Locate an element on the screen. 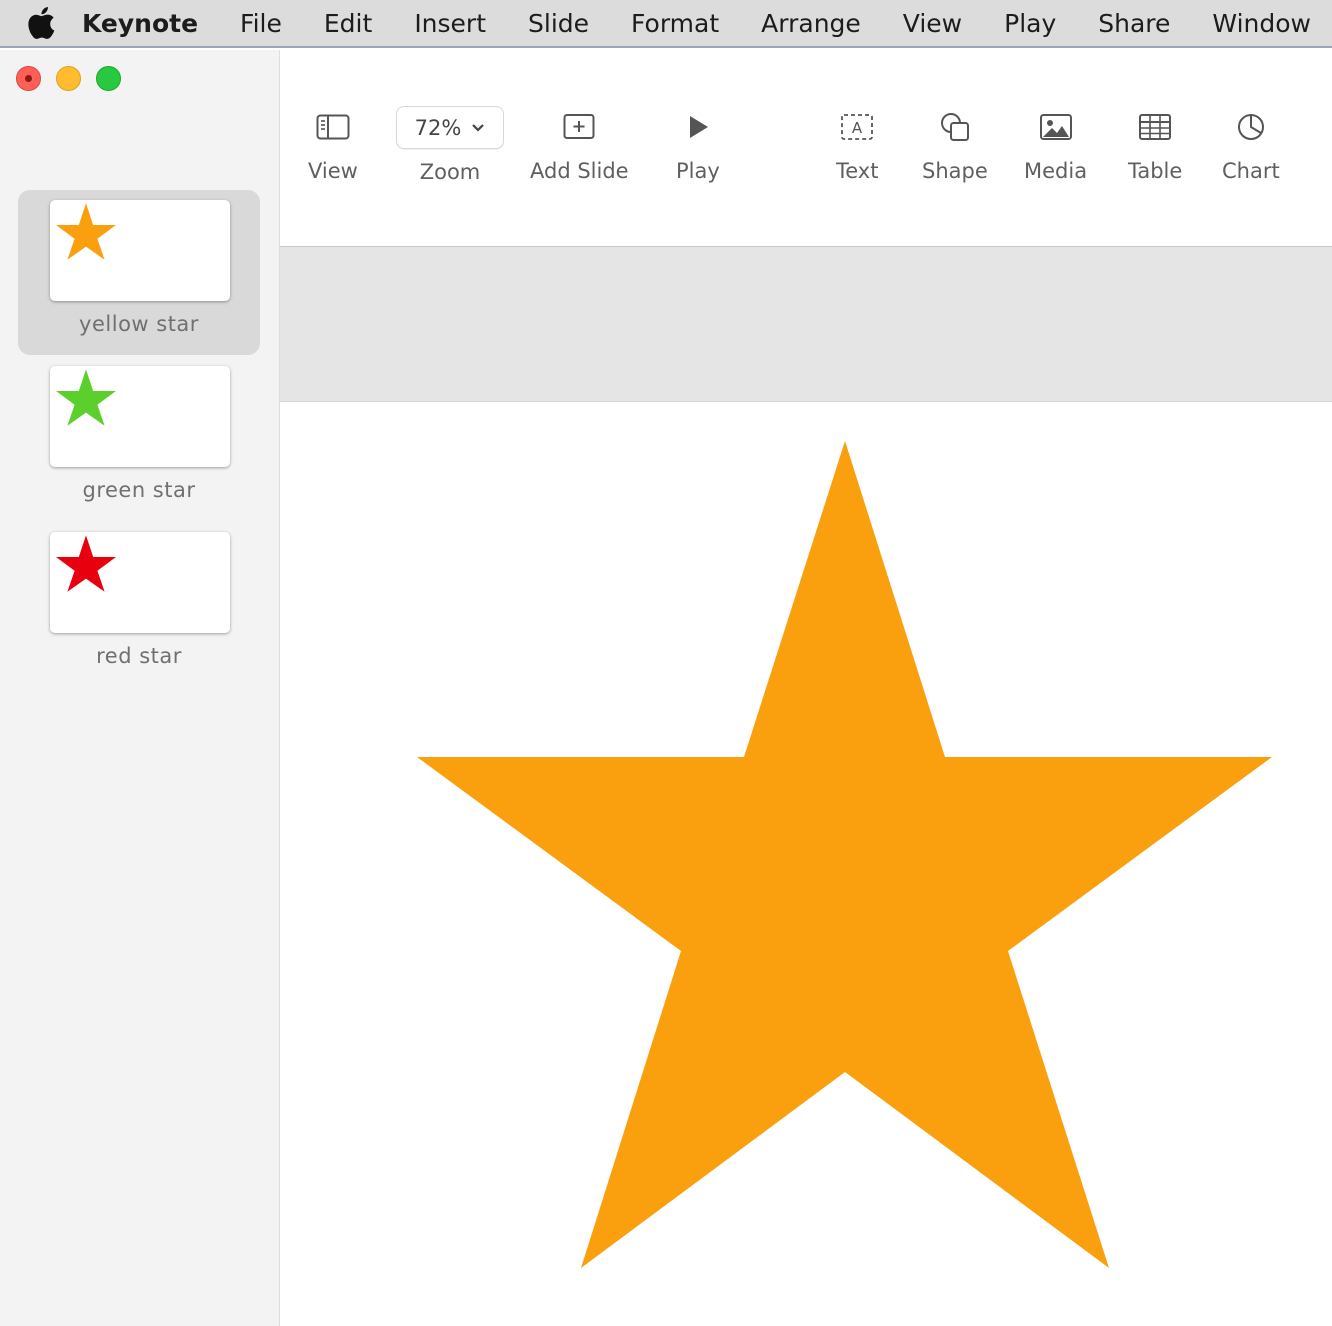 The height and width of the screenshot is (1326, 1332). media-button: Media is located at coordinates (1055, 142).